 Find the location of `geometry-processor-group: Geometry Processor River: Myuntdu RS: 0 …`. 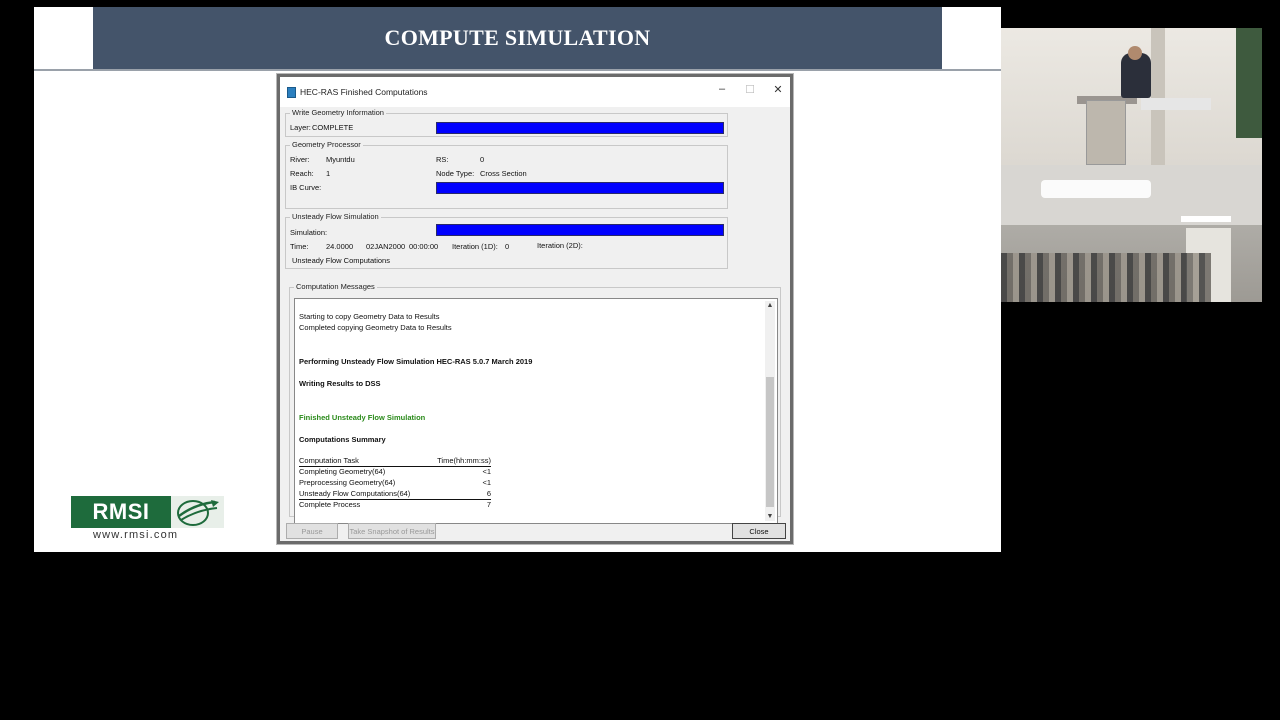

geometry-processor-group: Geometry Processor River: Myuntdu RS: 0 … is located at coordinates (506, 174).